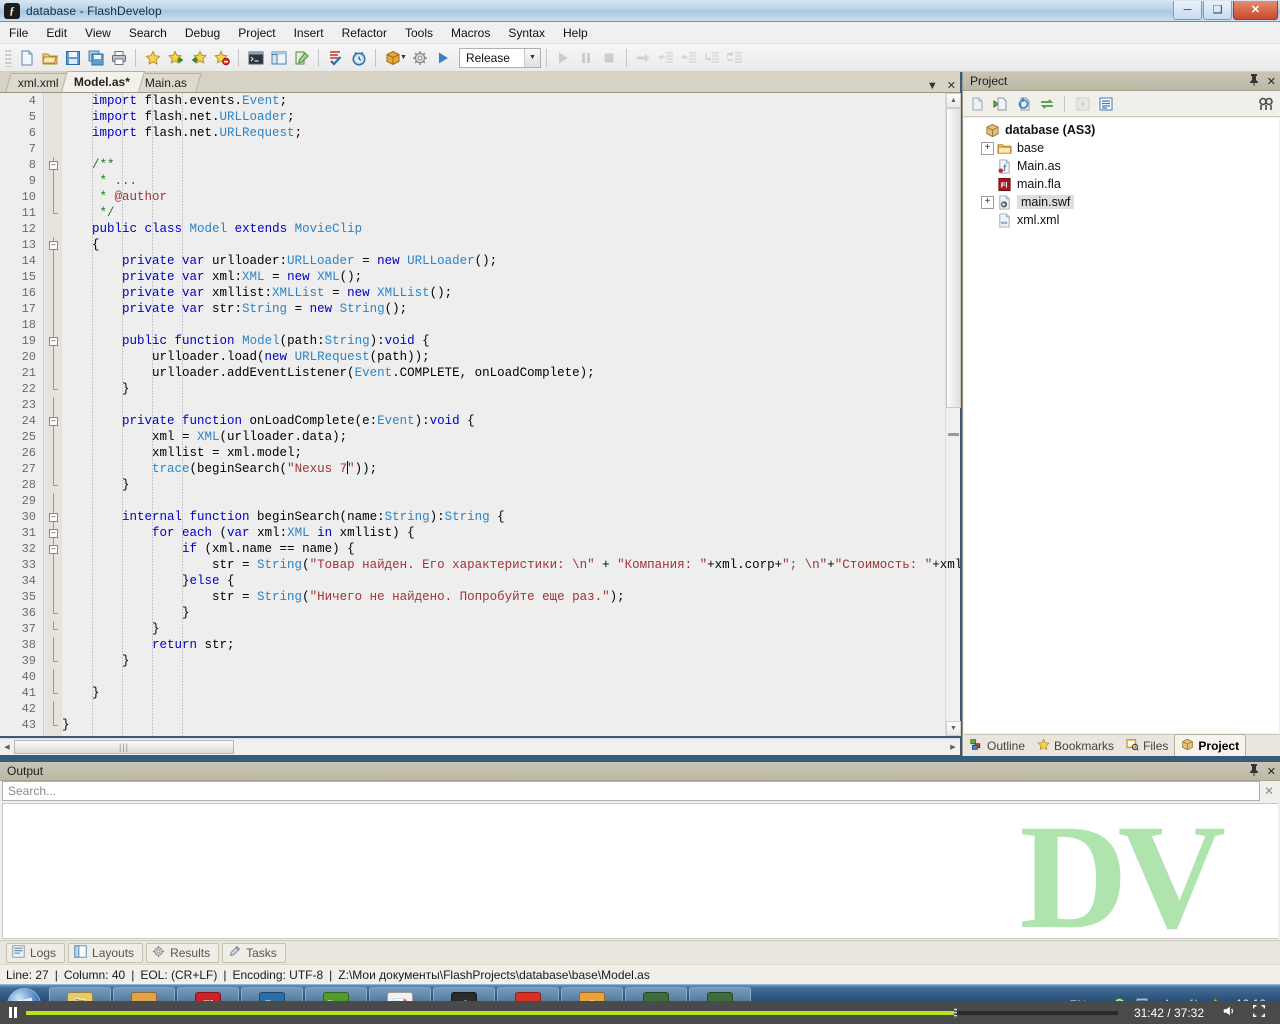 This screenshot has width=1280, height=1024. What do you see at coordinates (1229, 1012) in the screenshot?
I see `video-volume-icon` at bounding box center [1229, 1012].